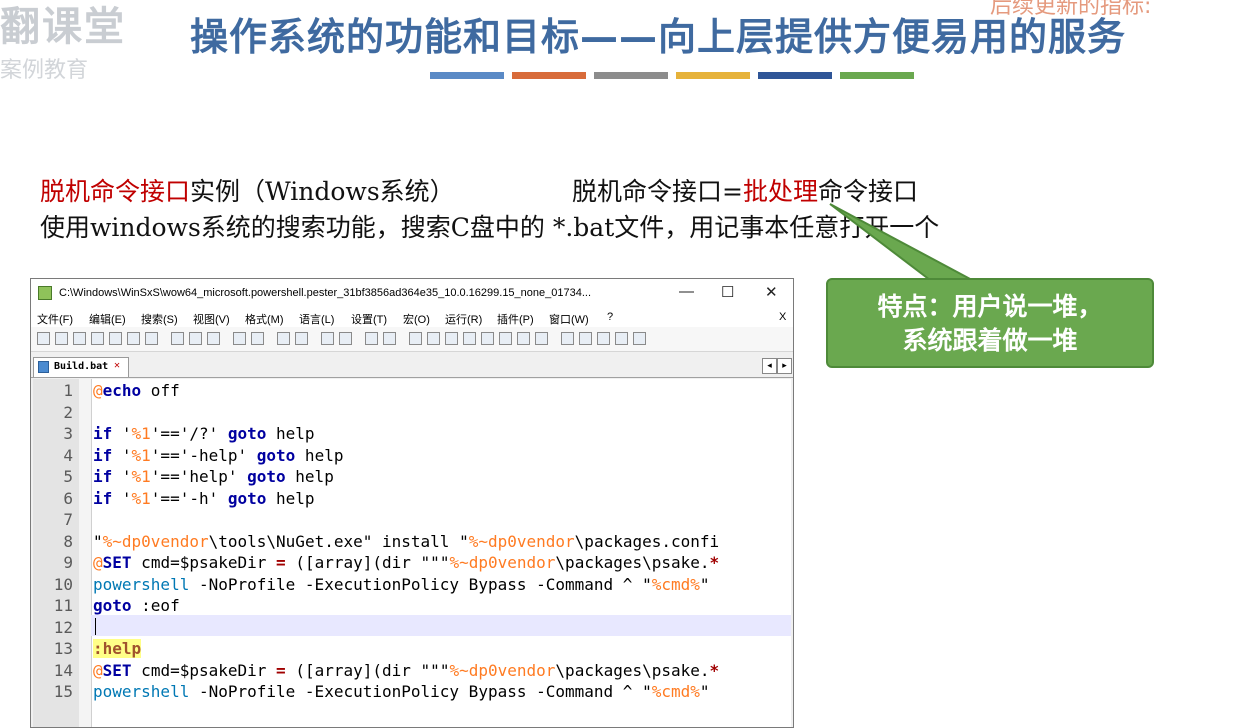  What do you see at coordinates (371, 338) in the screenshot?
I see `toolbar-sync-v-icon` at bounding box center [371, 338].